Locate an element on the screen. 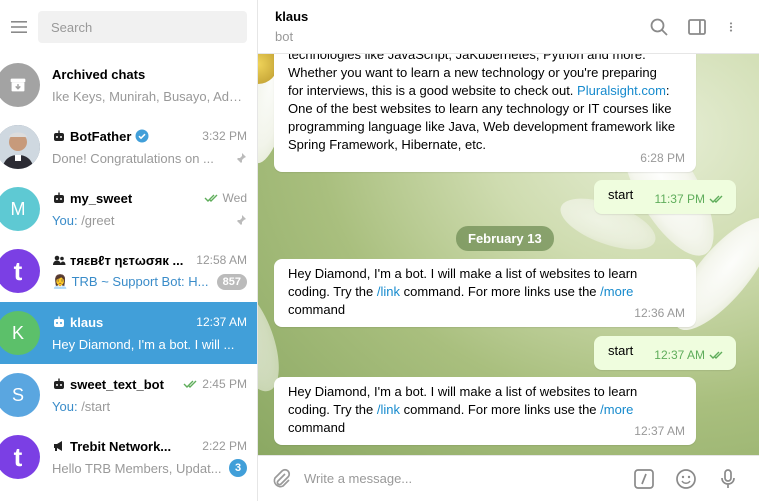 The image size is (759, 501). microphone-icon is located at coordinates (728, 479).